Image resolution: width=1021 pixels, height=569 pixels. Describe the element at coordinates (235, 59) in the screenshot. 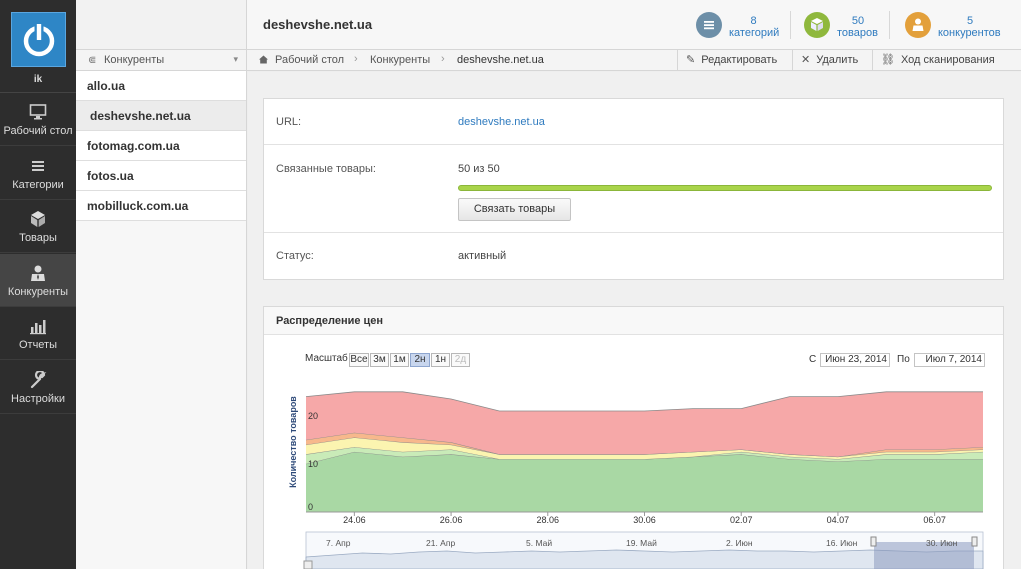

I see `chevron-down-icon: ▾` at that location.